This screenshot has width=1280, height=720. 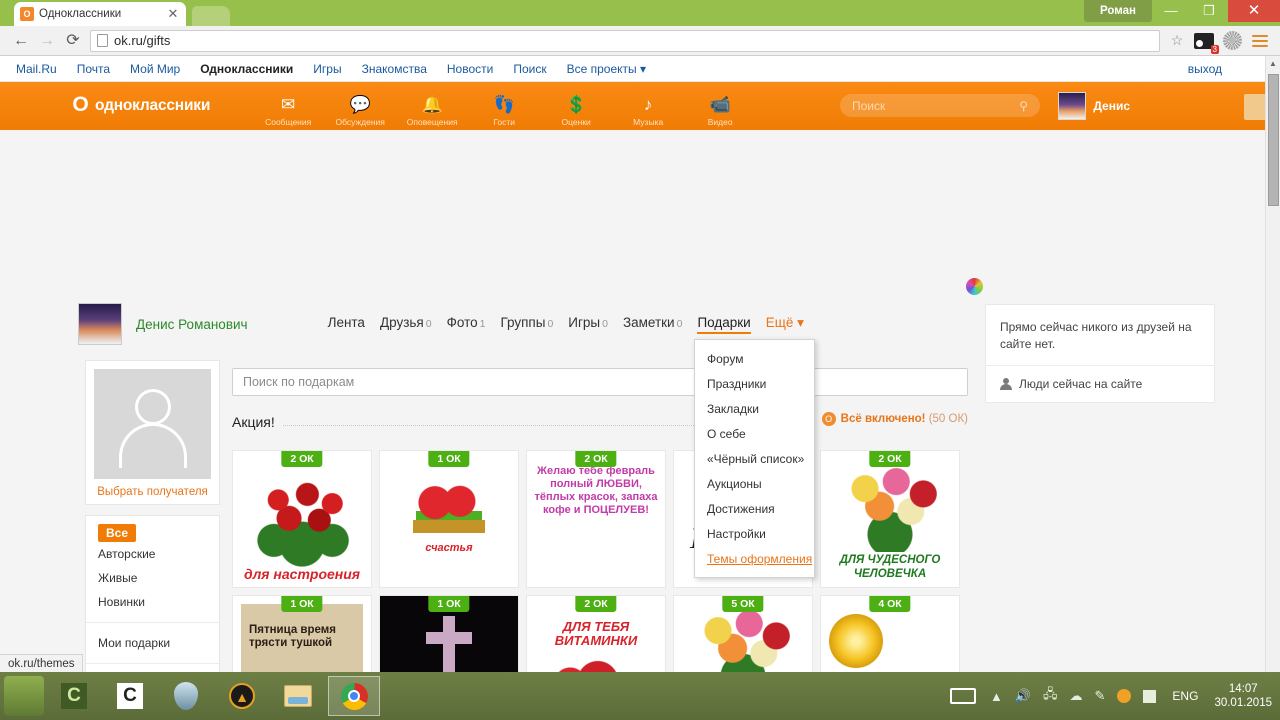 What do you see at coordinates (648, 112) in the screenshot?
I see `nav-music: ♪ Музыка` at bounding box center [648, 112].